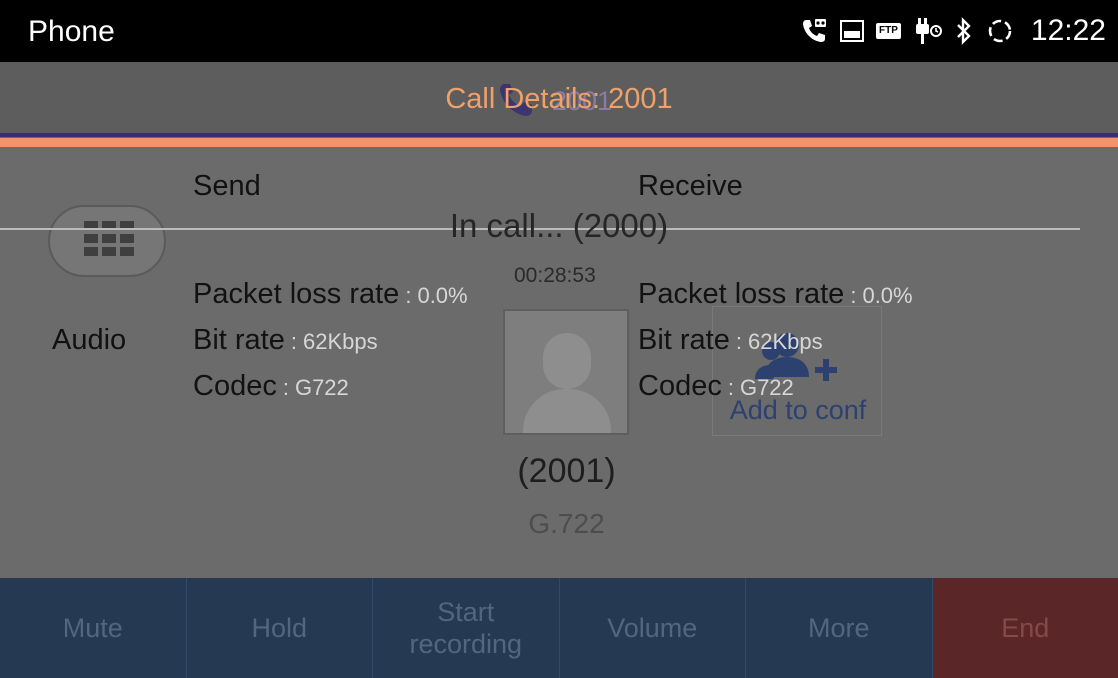  What do you see at coordinates (953, 31) in the screenshot?
I see `status-icons: FTP 12:22` at bounding box center [953, 31].